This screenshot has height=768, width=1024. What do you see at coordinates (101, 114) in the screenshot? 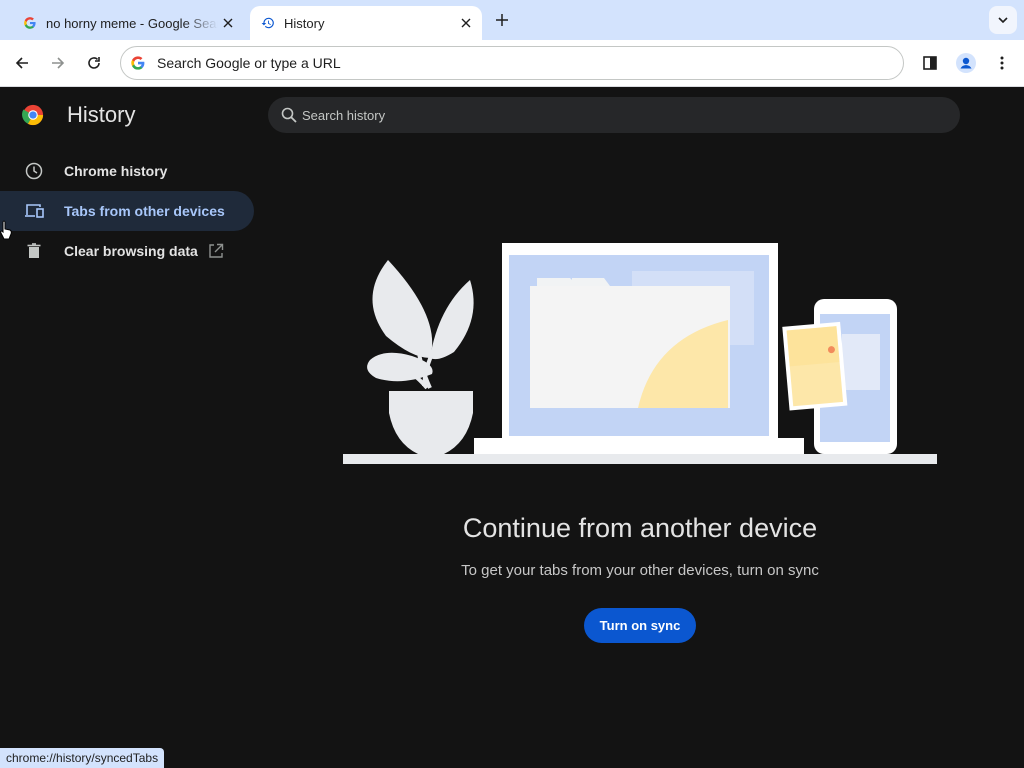
I see `page-title: History` at bounding box center [101, 114].